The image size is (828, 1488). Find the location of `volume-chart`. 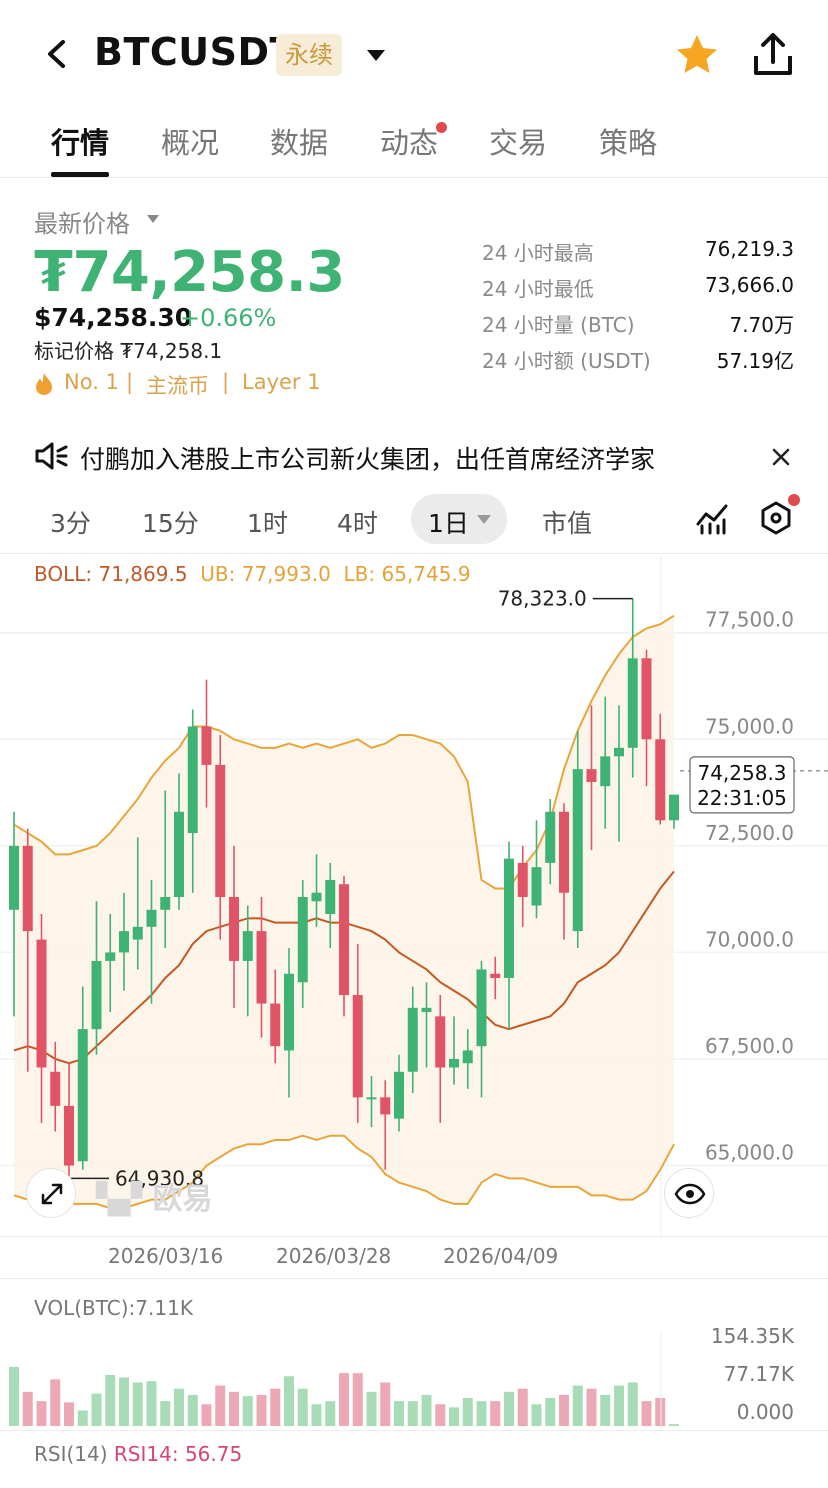

volume-chart is located at coordinates (344, 1380).